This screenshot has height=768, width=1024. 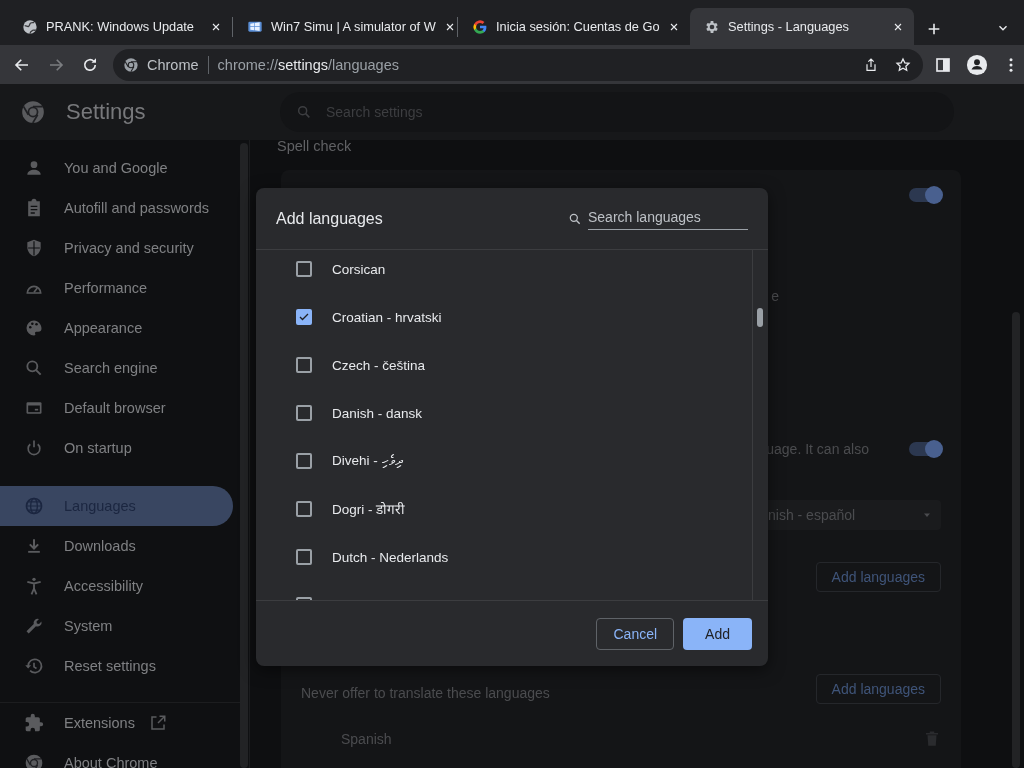 What do you see at coordinates (518, 64) in the screenshot?
I see `address-bar: Chrome chrome://settings/languages` at bounding box center [518, 64].